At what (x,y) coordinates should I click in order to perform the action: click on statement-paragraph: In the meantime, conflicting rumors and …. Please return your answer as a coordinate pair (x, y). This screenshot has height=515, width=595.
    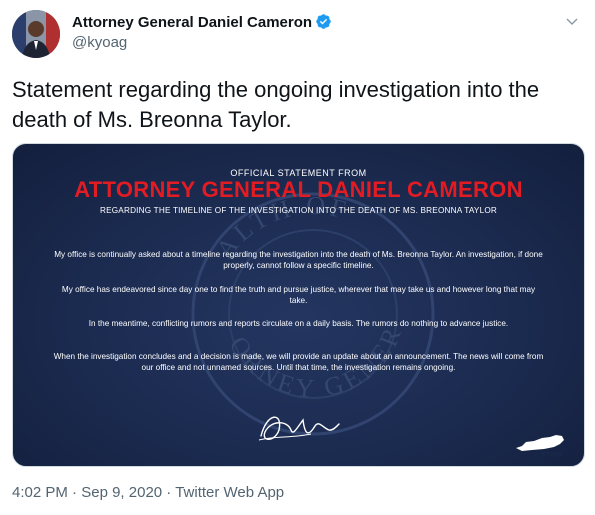
    Looking at the image, I should click on (298, 323).